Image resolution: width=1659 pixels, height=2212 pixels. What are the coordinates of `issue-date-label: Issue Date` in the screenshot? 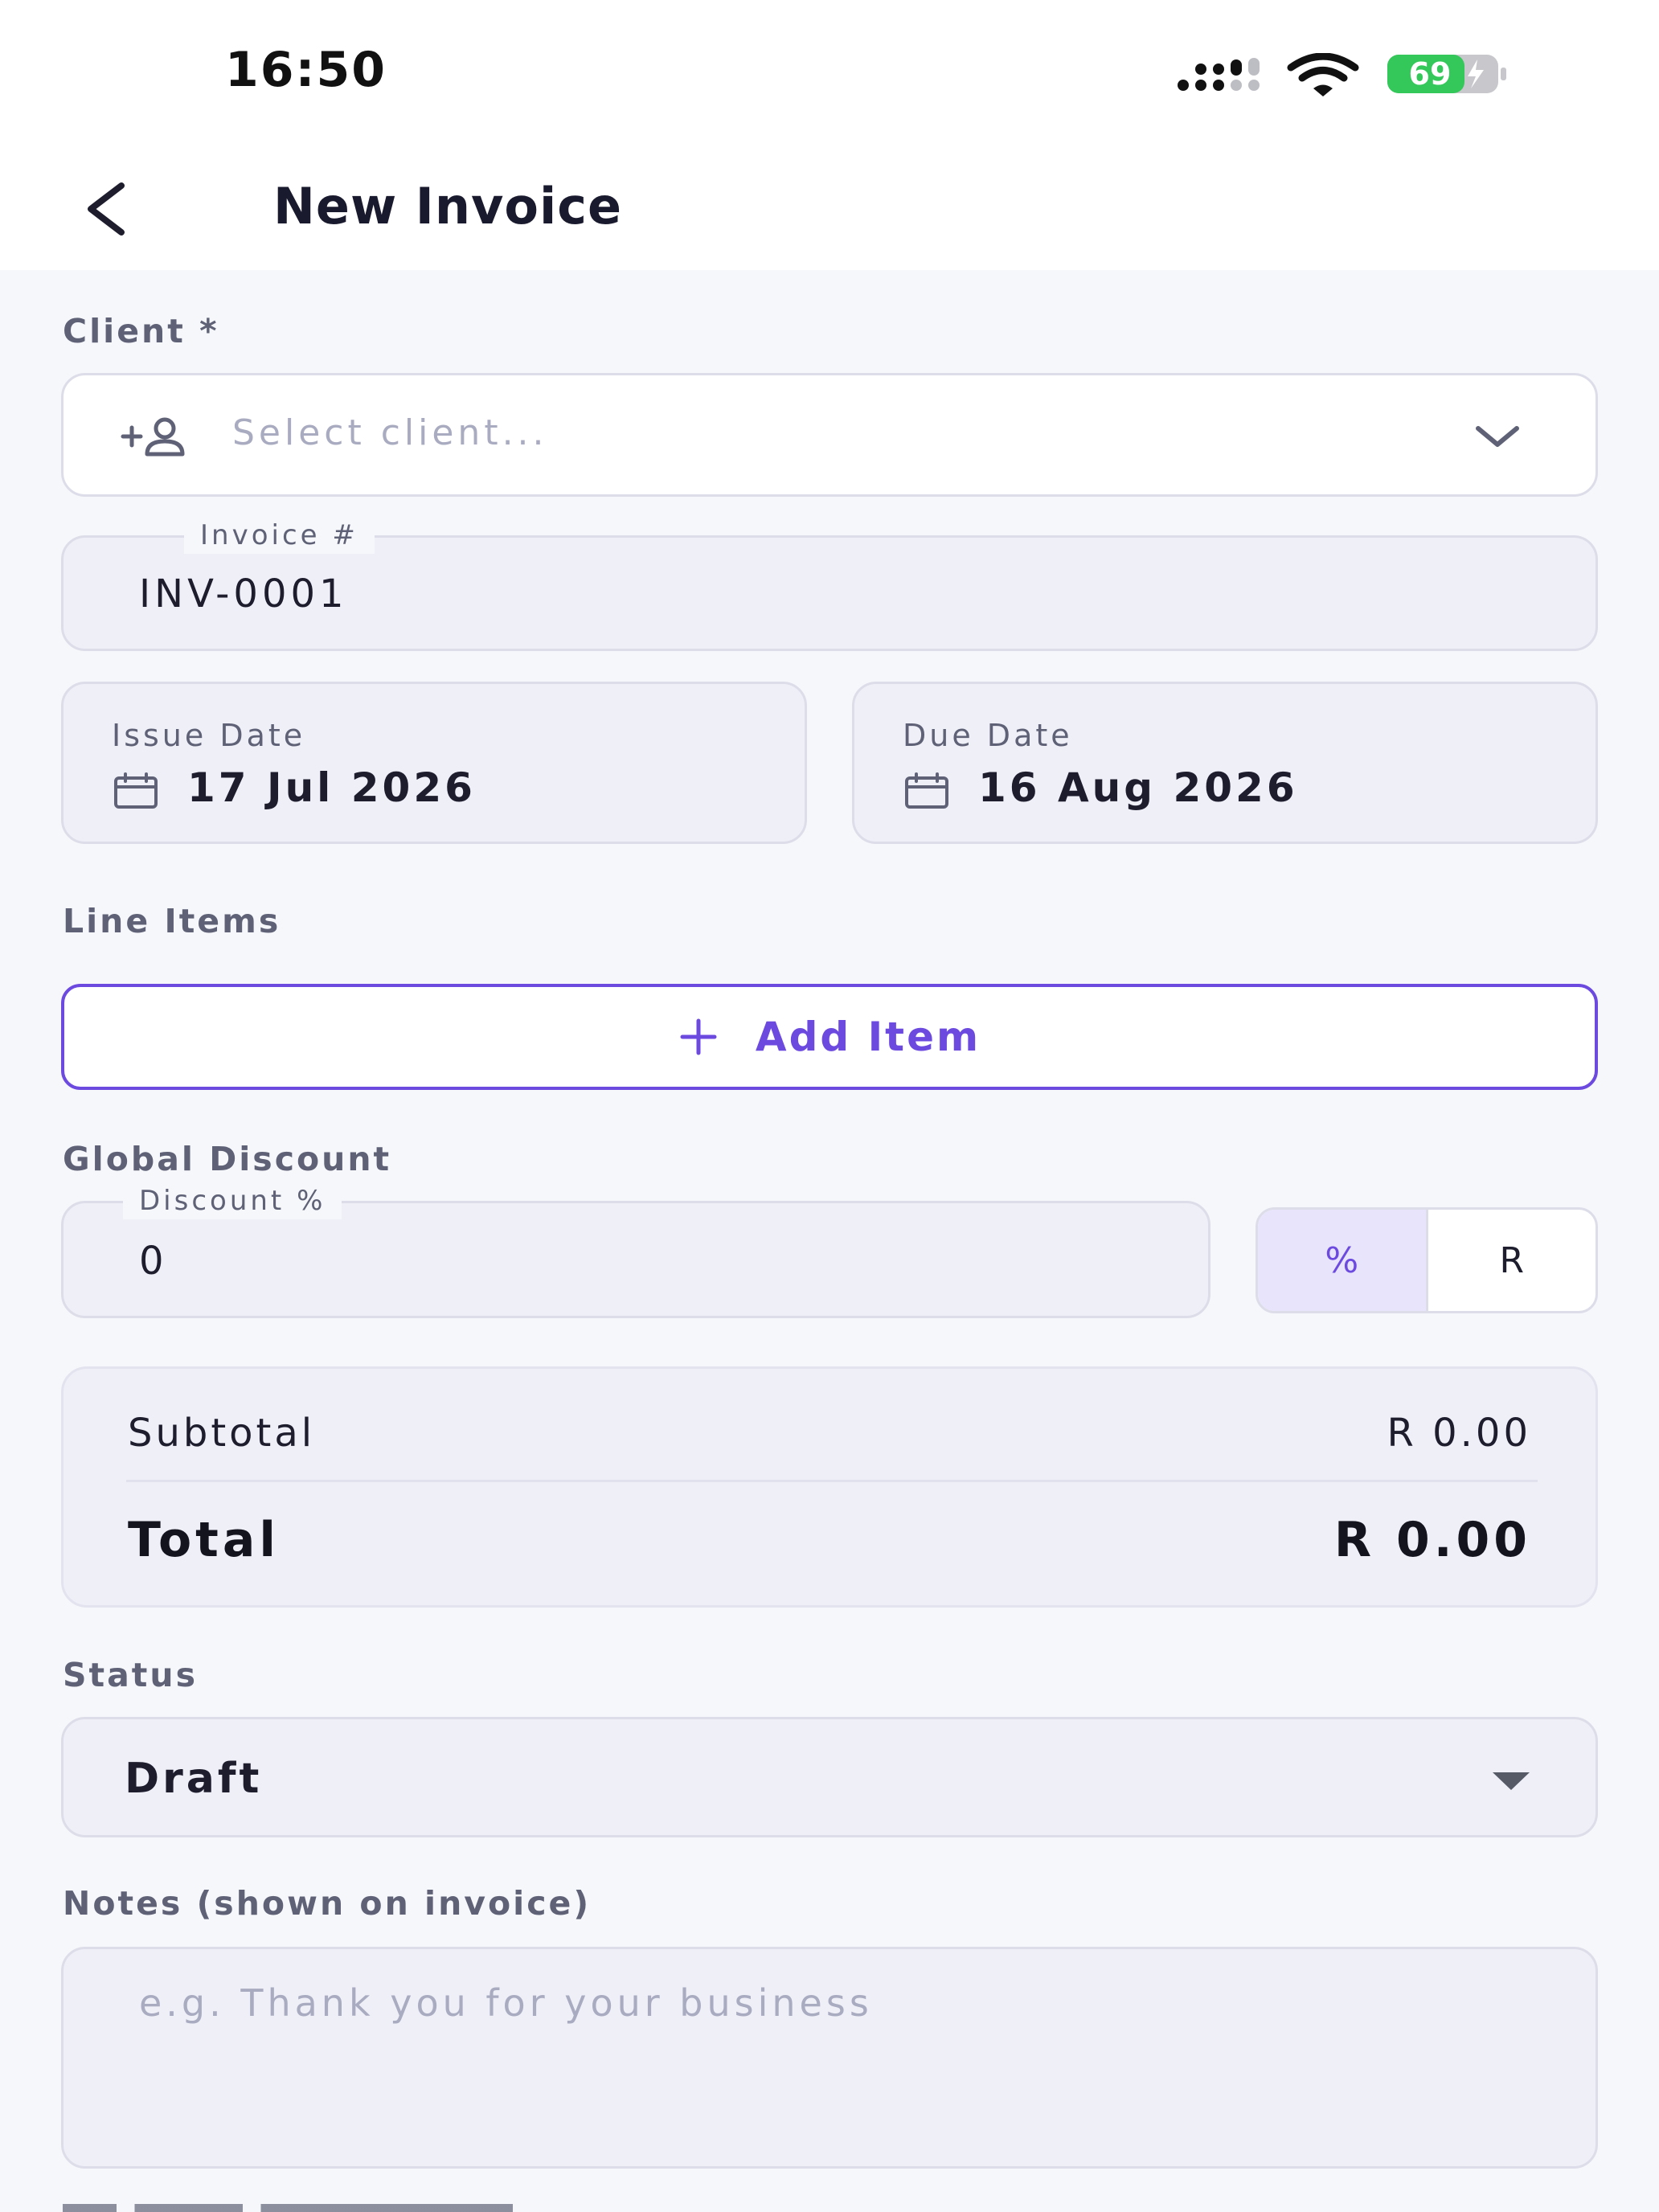 It's located at (209, 735).